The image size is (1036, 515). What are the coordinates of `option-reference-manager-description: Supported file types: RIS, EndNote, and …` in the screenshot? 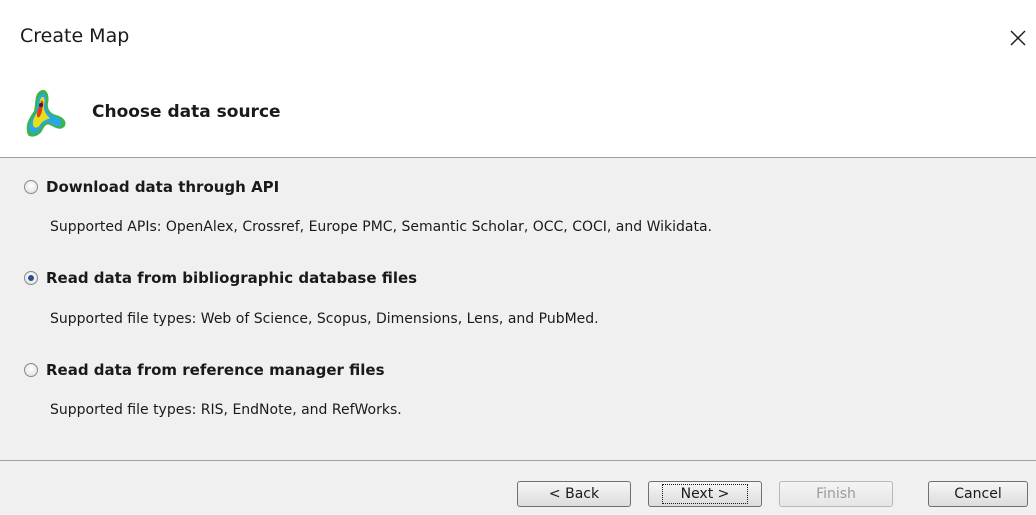 It's located at (226, 410).